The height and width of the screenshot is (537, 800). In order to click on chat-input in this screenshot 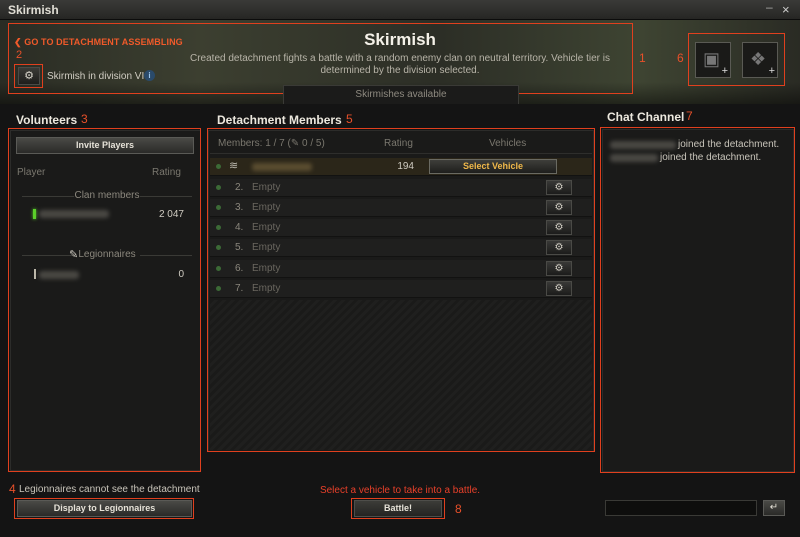, I will do `click(681, 508)`.